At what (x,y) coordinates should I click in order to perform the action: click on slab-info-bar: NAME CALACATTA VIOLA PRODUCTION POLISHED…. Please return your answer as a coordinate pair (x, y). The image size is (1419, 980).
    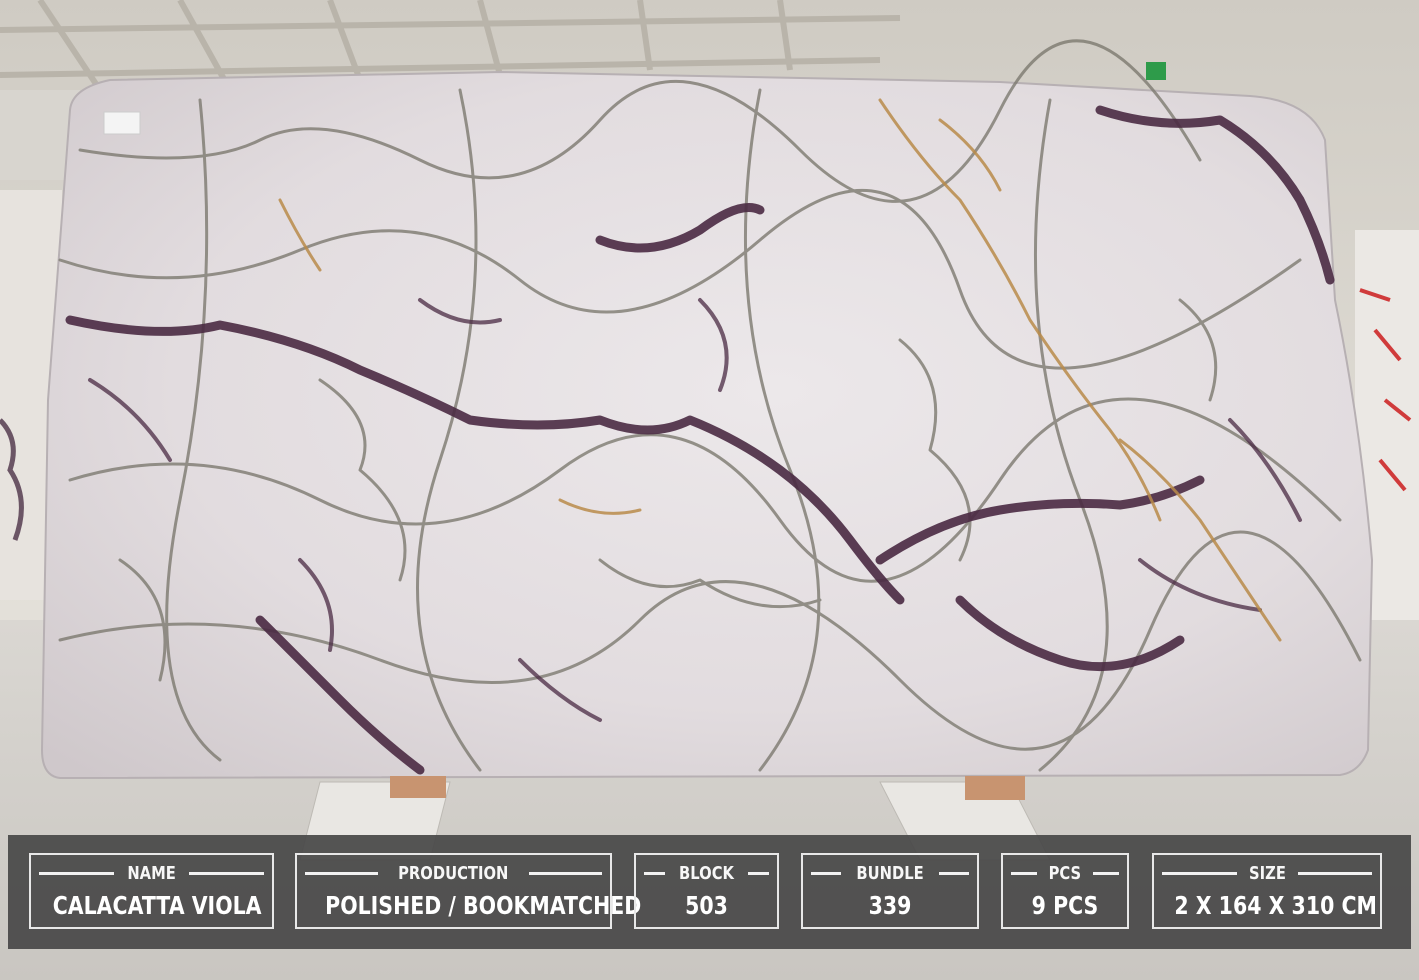
    Looking at the image, I should click on (709, 892).